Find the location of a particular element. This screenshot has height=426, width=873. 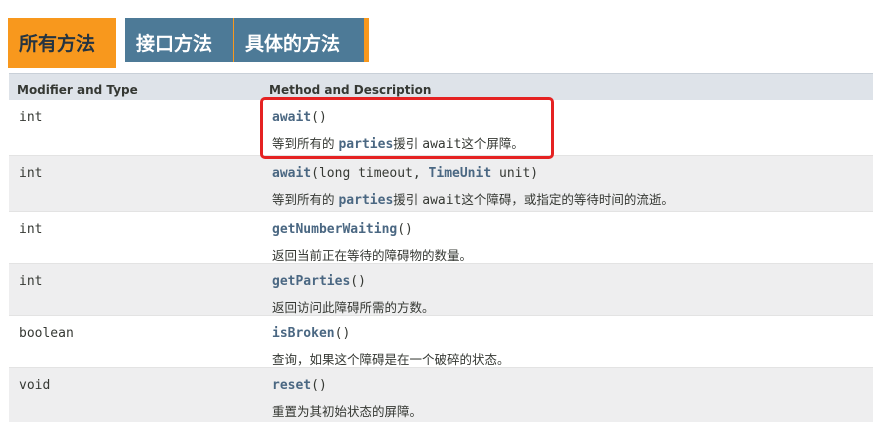

method-signature: getParties() is located at coordinates (319, 281).